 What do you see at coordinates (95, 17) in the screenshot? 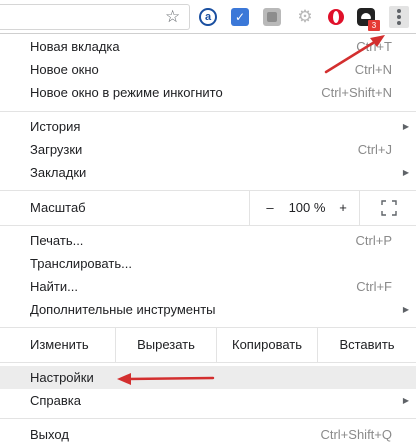
I see `address-bar` at bounding box center [95, 17].